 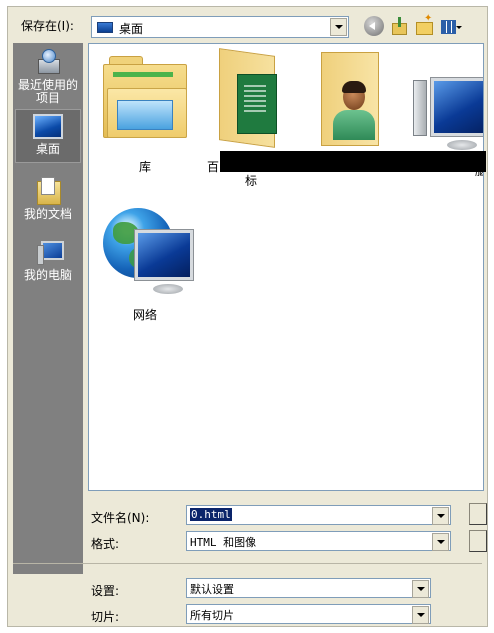 What do you see at coordinates (249, 98) in the screenshot?
I see `folder-icon` at bounding box center [249, 98].